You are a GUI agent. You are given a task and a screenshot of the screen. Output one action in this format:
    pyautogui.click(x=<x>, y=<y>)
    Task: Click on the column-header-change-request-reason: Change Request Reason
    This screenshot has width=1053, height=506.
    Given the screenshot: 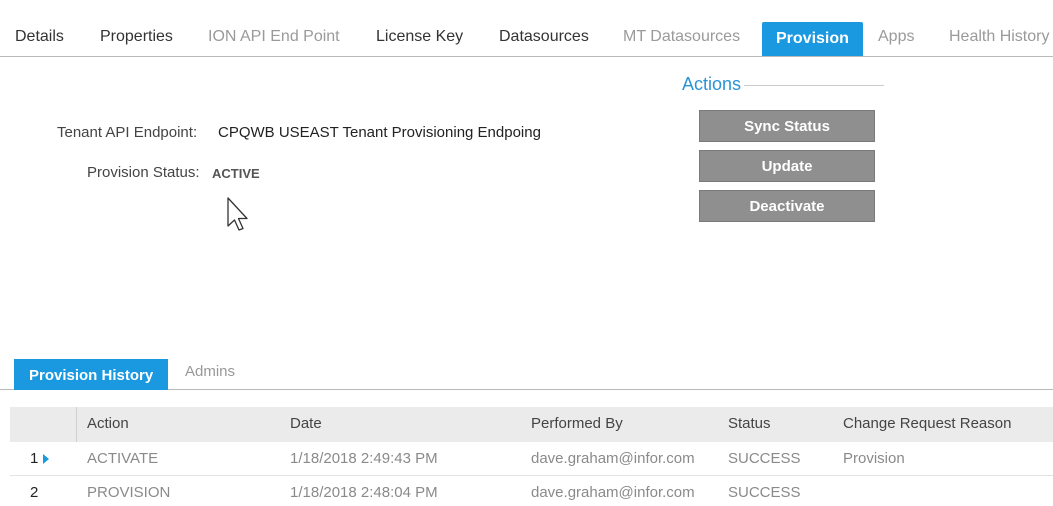 What is the action you would take?
    pyautogui.click(x=927, y=423)
    